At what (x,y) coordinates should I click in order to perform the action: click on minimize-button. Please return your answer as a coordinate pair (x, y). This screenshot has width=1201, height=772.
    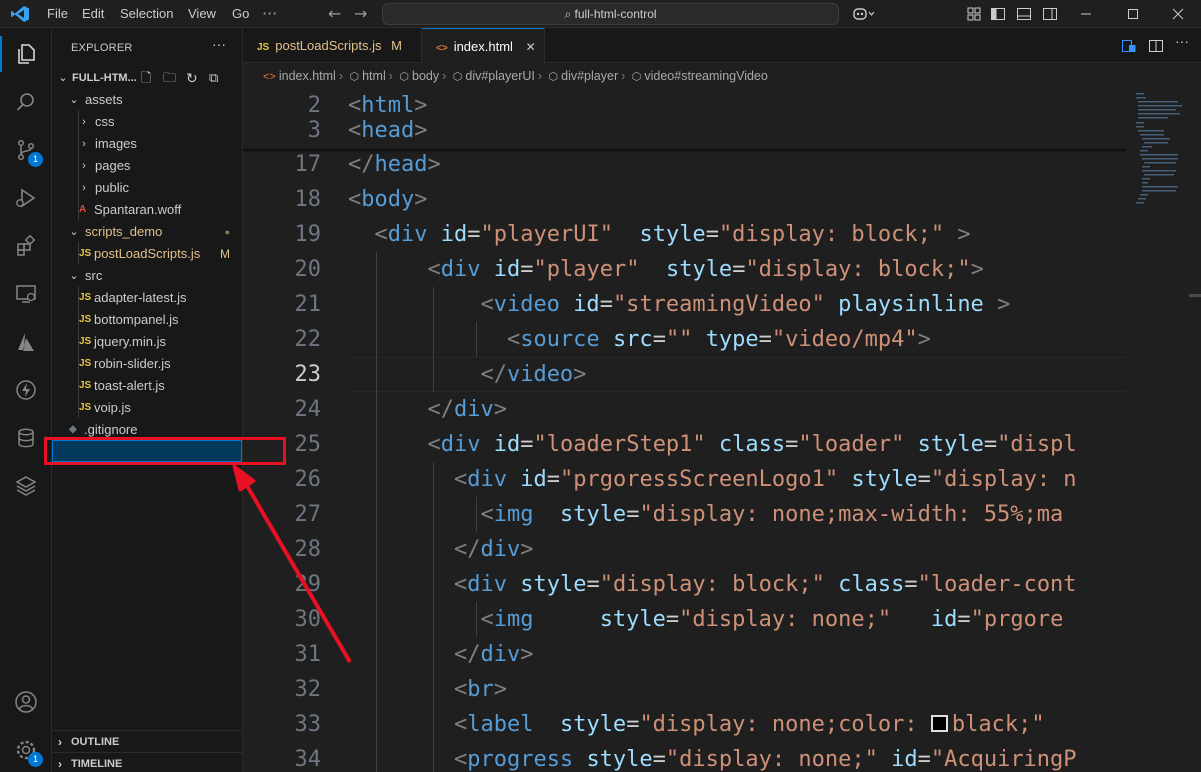
    Looking at the image, I should click on (1086, 14).